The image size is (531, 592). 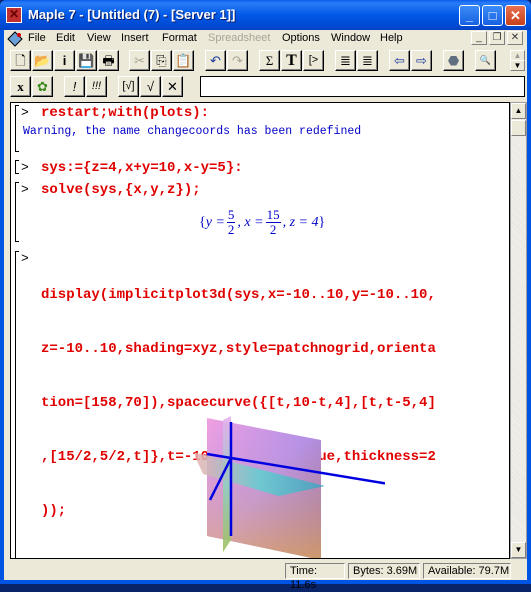 I want to click on text-T-icon: T, so click(x=291, y=60).